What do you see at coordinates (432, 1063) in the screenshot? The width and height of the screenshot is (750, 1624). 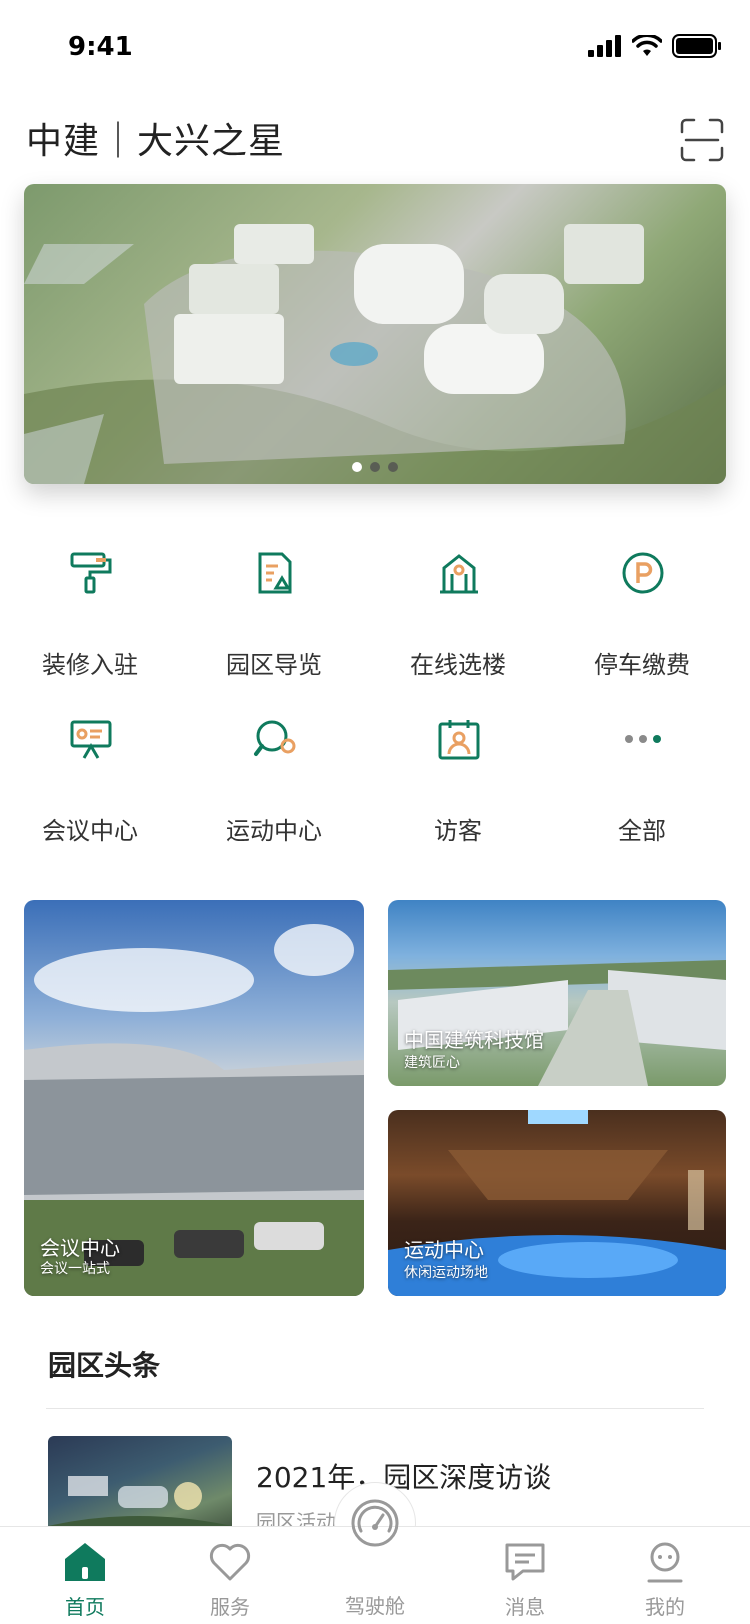 I see `card-subtitle: 建筑匠心` at bounding box center [432, 1063].